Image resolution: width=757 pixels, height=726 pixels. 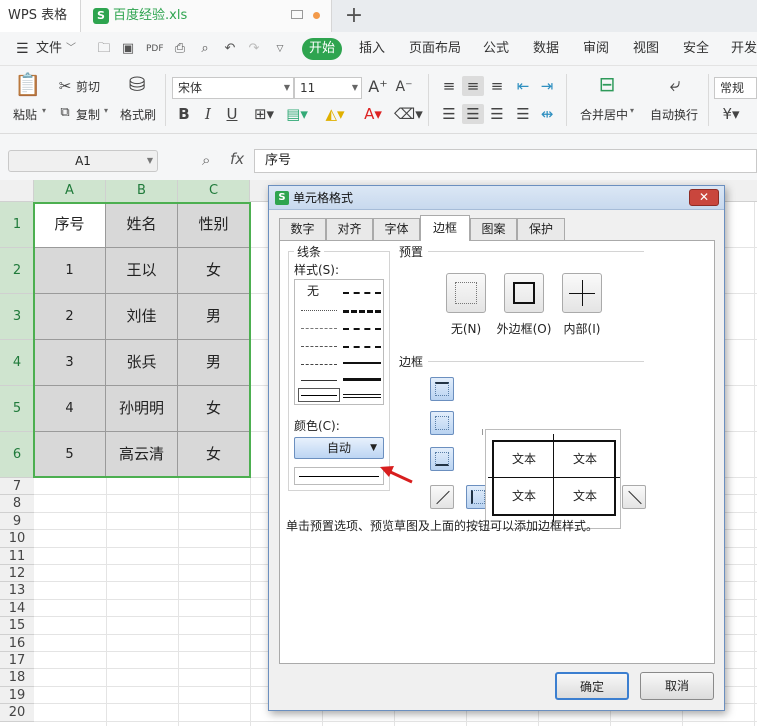 I want to click on monitor-icon, so click(x=297, y=14).